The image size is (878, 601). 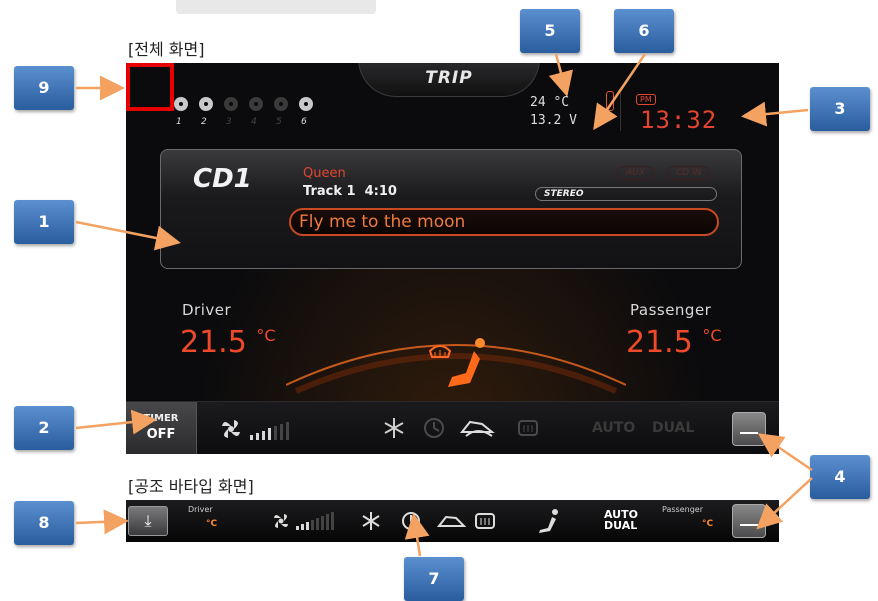 What do you see at coordinates (785, 452) in the screenshot?
I see `arrow-4a` at bounding box center [785, 452].